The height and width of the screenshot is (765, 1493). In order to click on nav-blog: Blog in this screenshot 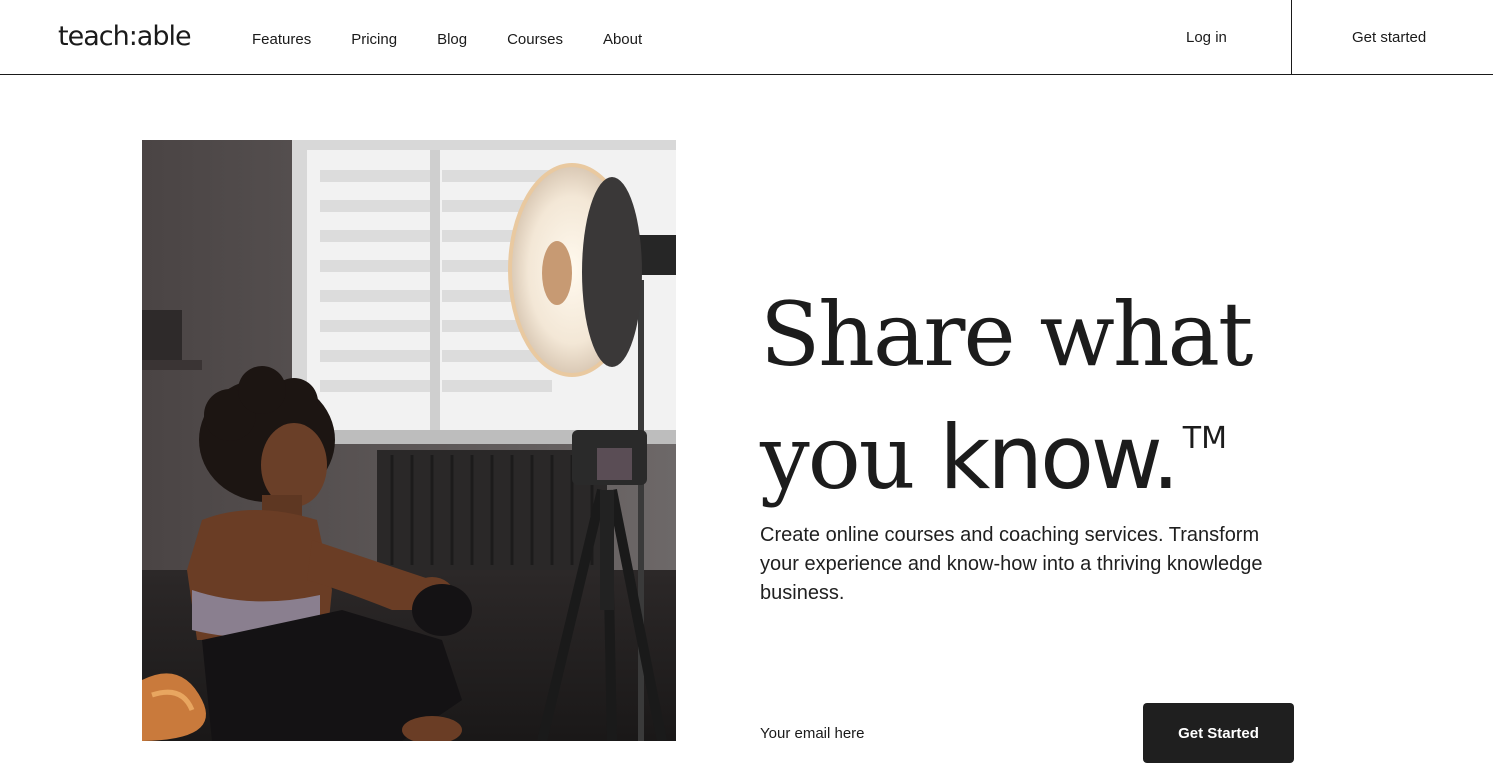, I will do `click(452, 40)`.